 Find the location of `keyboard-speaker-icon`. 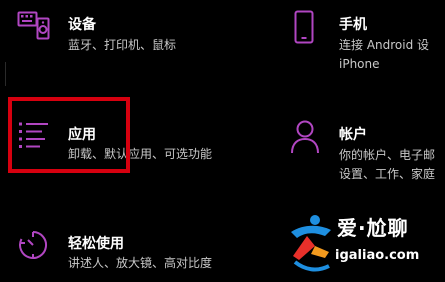

keyboard-speaker-icon is located at coordinates (34, 27).